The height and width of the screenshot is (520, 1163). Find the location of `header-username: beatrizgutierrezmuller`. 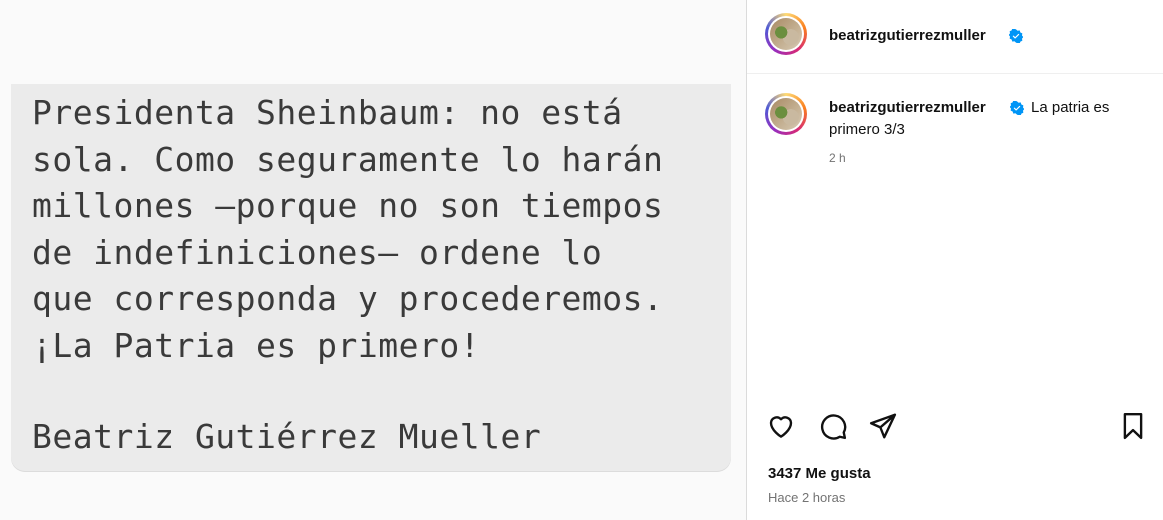

header-username: beatrizgutierrezmuller is located at coordinates (907, 35).